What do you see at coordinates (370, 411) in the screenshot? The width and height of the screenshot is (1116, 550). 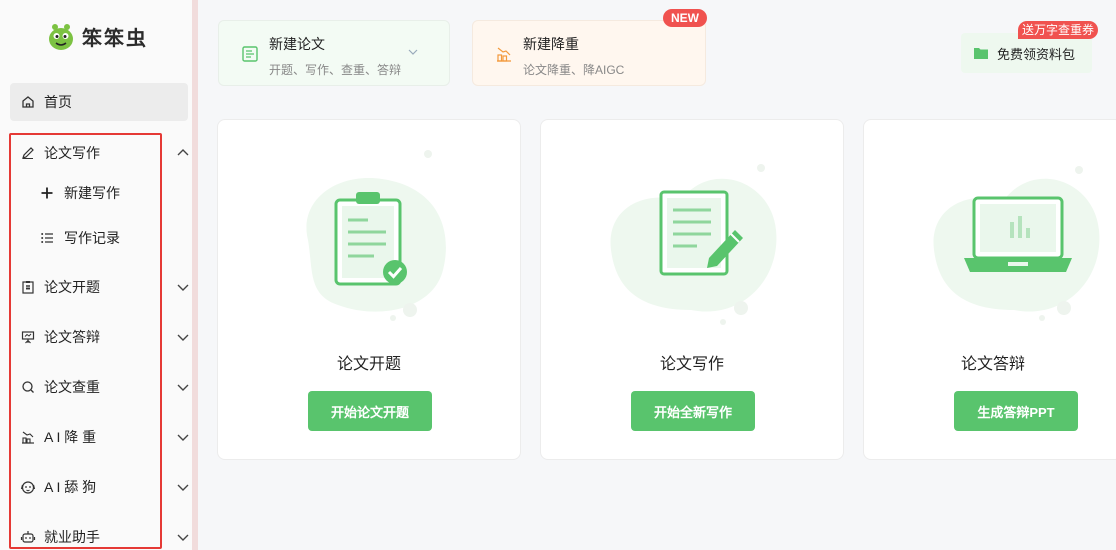 I see `start-proposal-button: 开始论文开题` at bounding box center [370, 411].